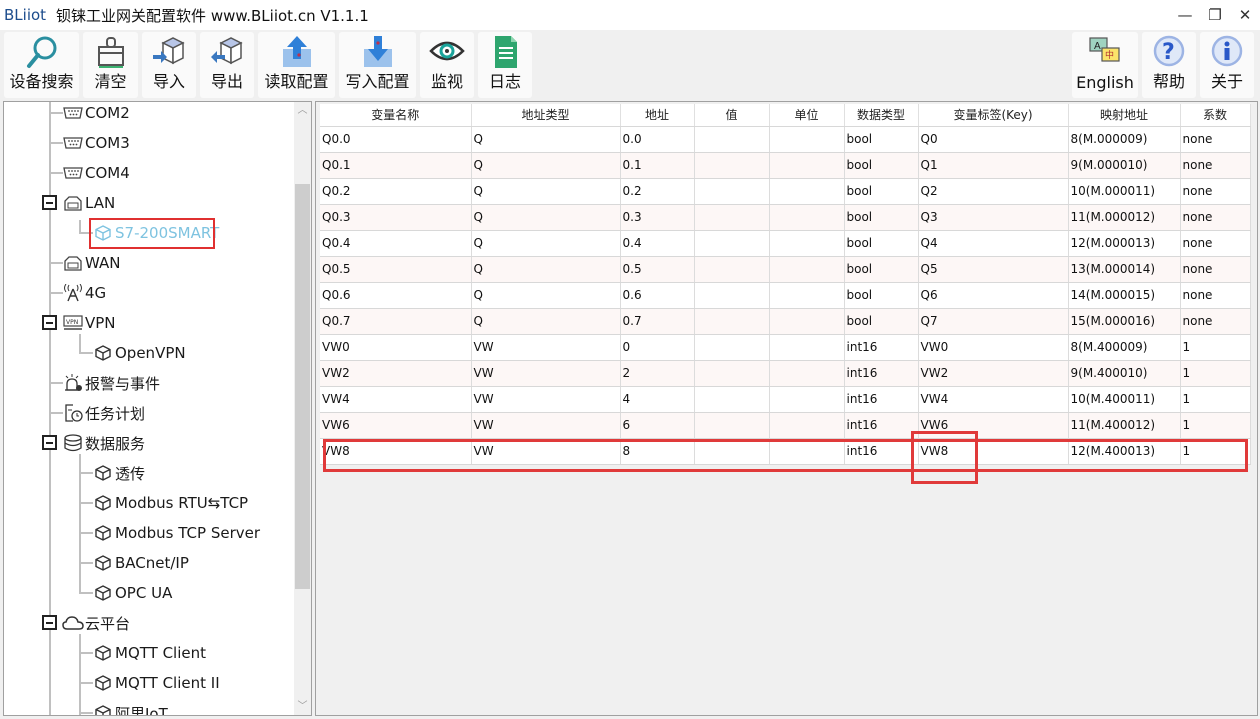 This screenshot has width=1260, height=719. What do you see at coordinates (49, 202) in the screenshot?
I see `lan-expander` at bounding box center [49, 202].